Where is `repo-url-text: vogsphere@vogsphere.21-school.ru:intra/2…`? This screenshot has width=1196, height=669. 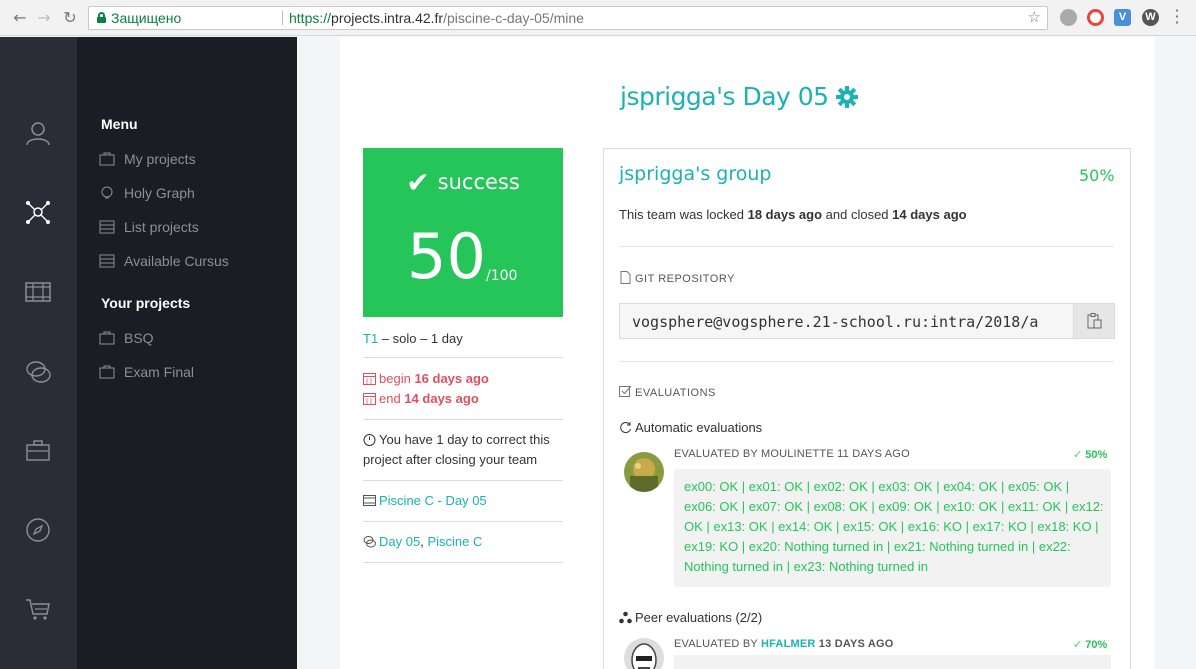 repo-url-text: vogsphere@vogsphere.21-school.ru:intra/2… is located at coordinates (852, 322).